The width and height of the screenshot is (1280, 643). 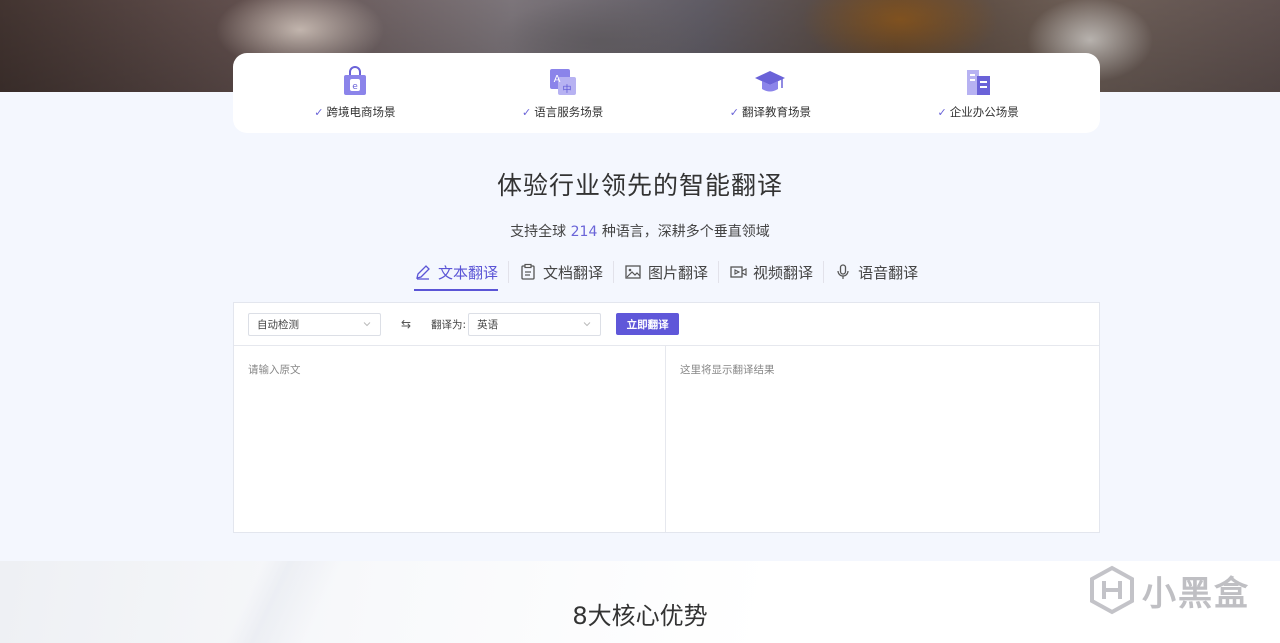 I want to click on image-icon, so click(x=633, y=272).